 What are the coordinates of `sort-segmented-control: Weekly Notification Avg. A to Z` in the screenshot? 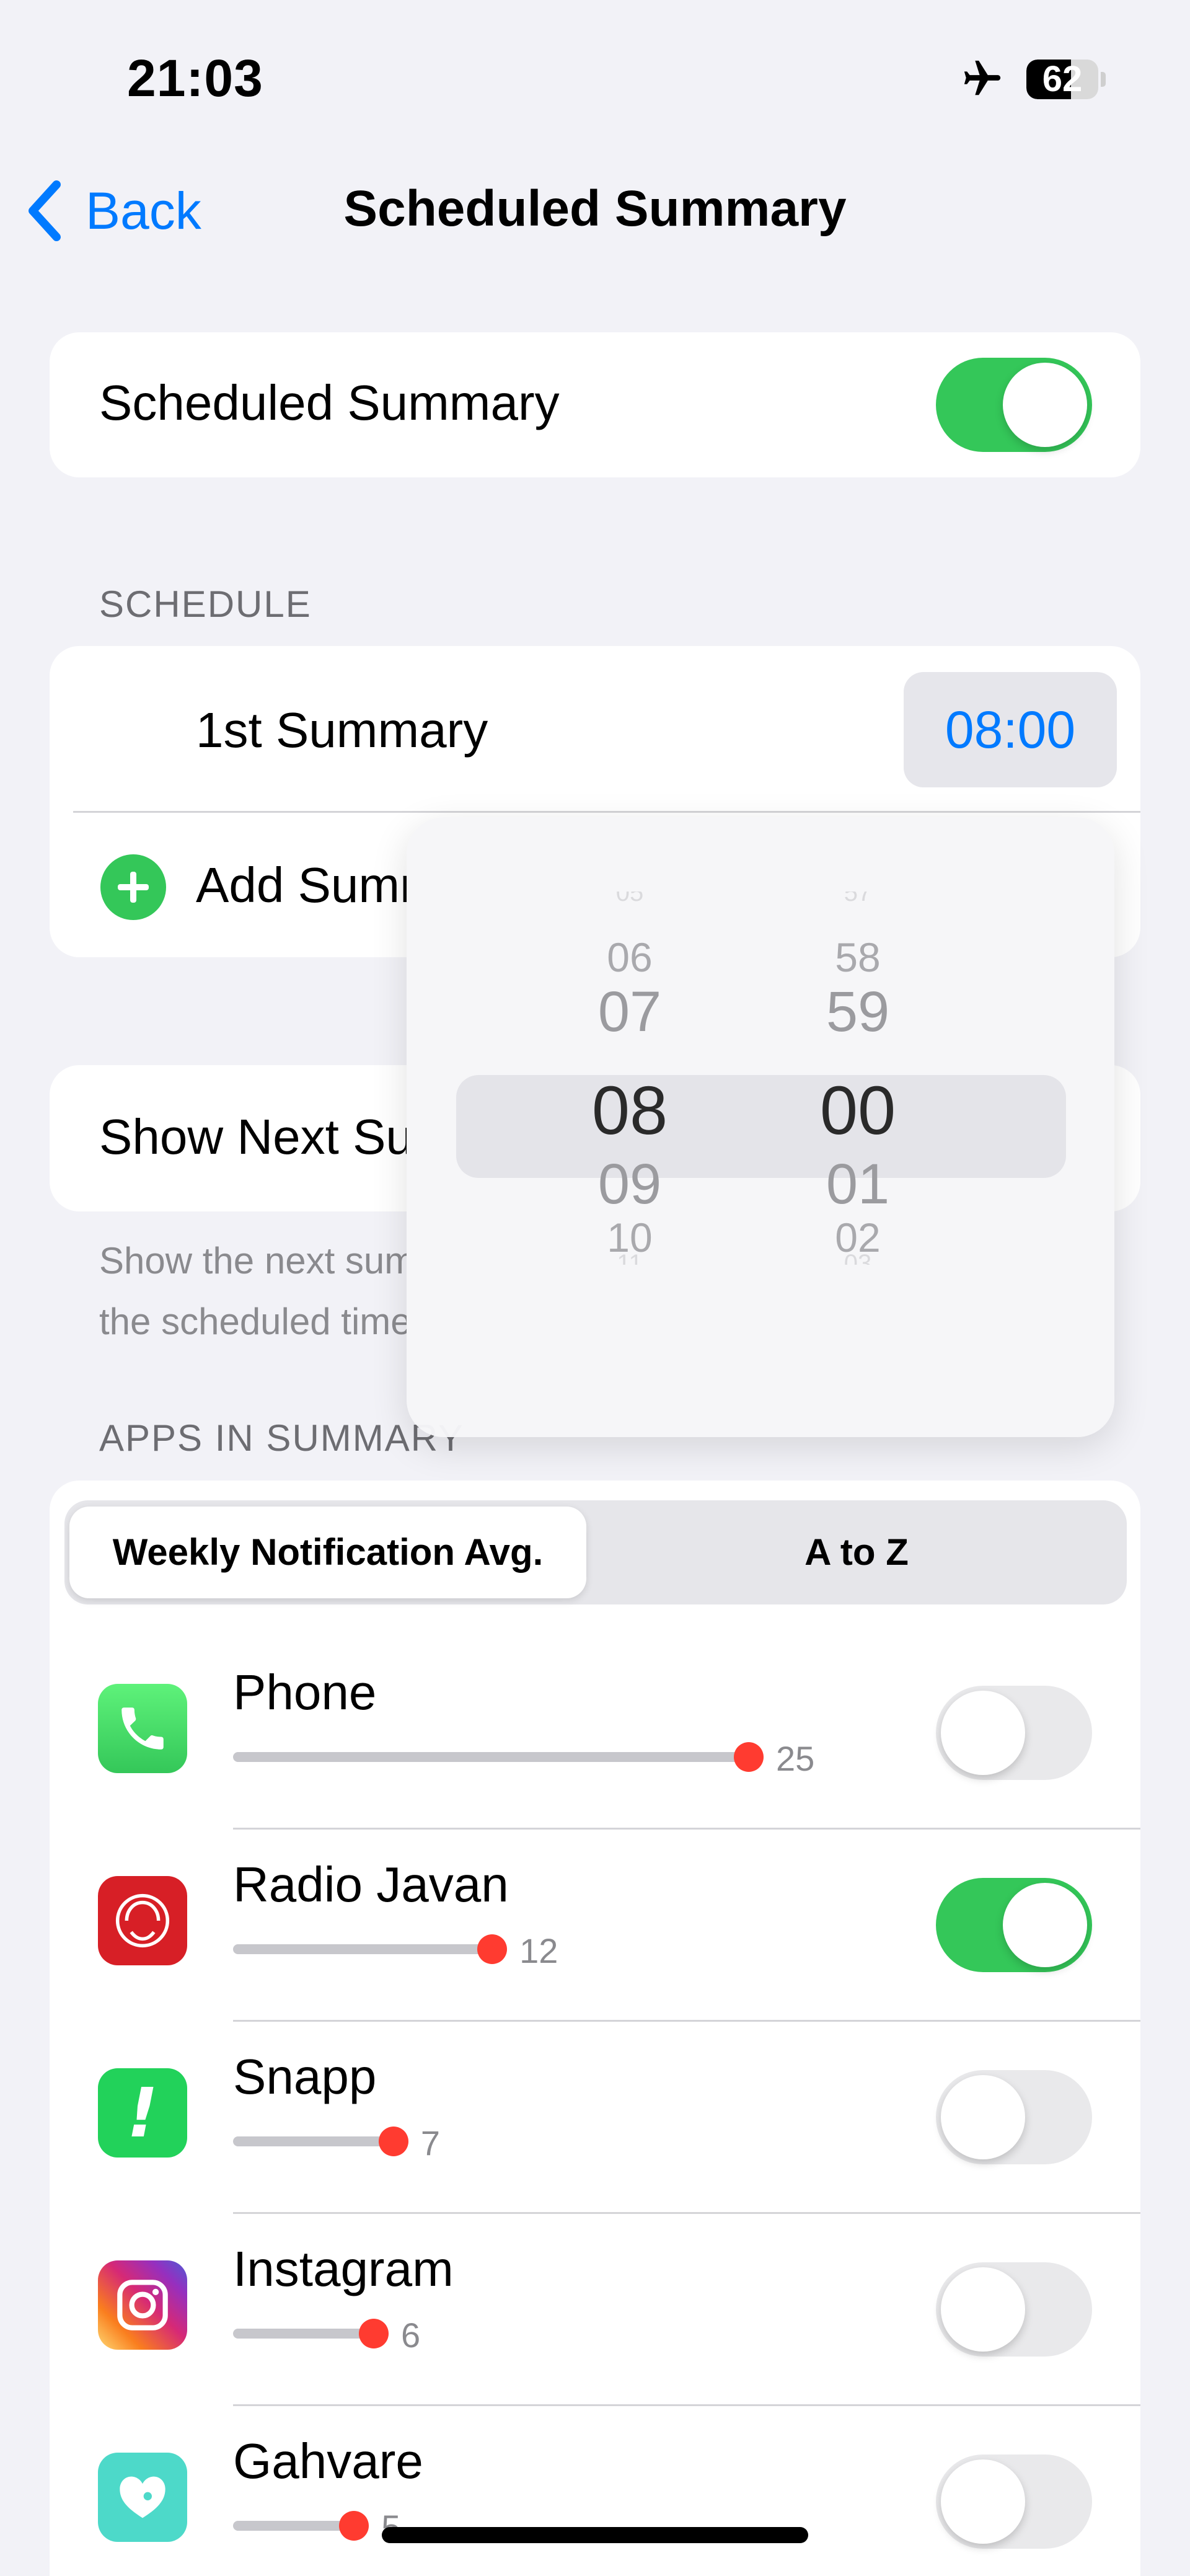 It's located at (595, 1552).